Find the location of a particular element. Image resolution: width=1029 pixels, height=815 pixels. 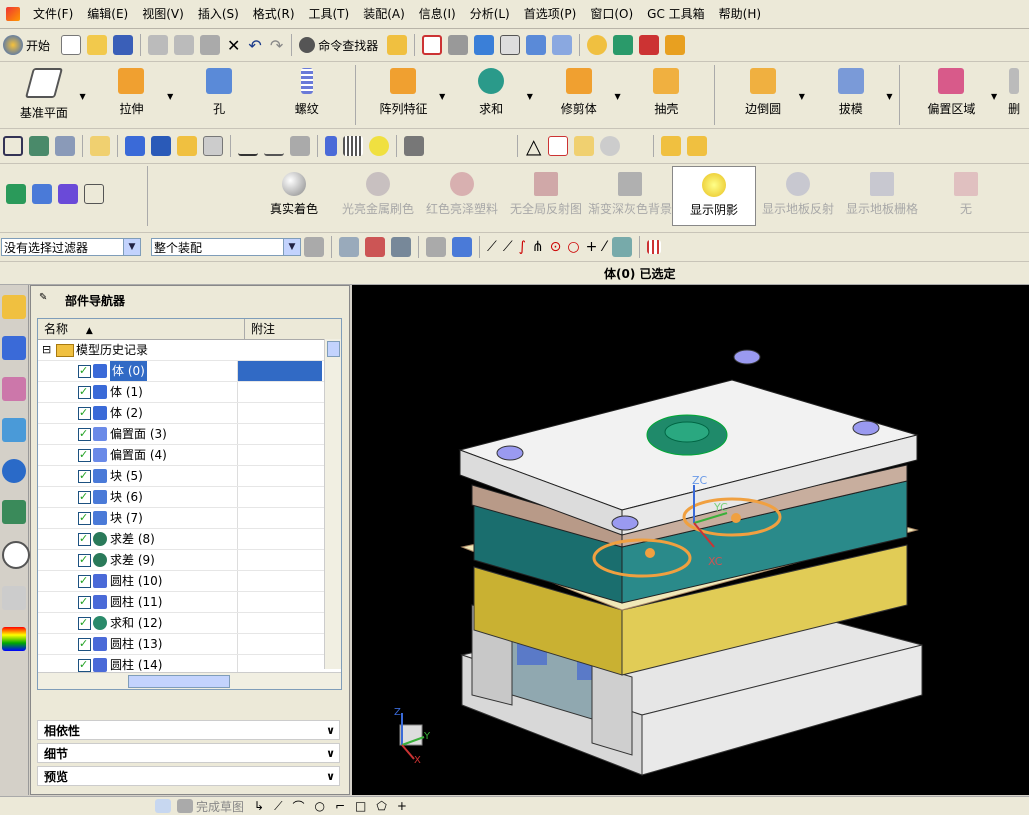

tree-row: 圆柱 (13) is located at coordinates (189, 644).